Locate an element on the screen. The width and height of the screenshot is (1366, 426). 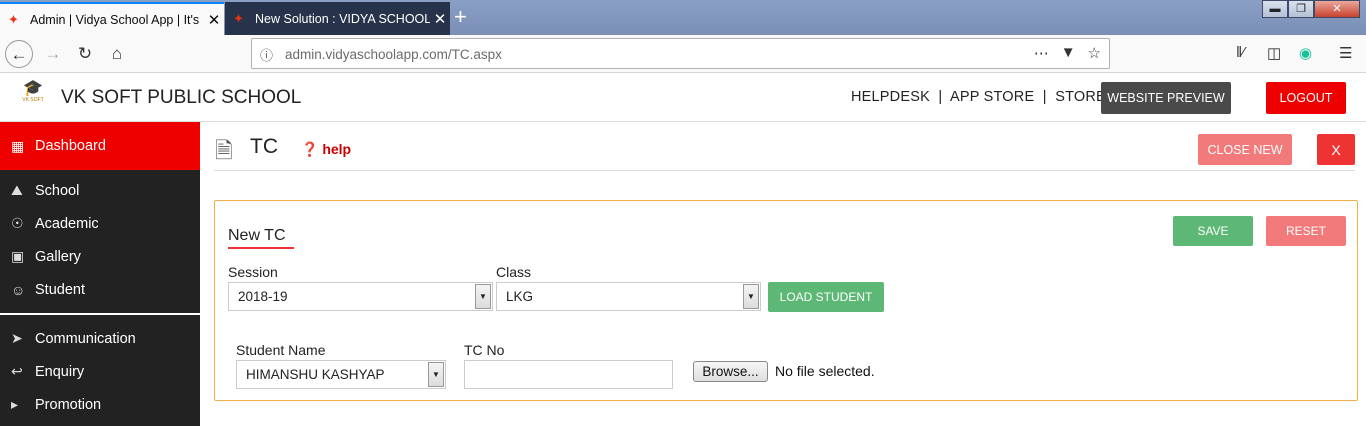
class-value: LKG is located at coordinates (520, 296).